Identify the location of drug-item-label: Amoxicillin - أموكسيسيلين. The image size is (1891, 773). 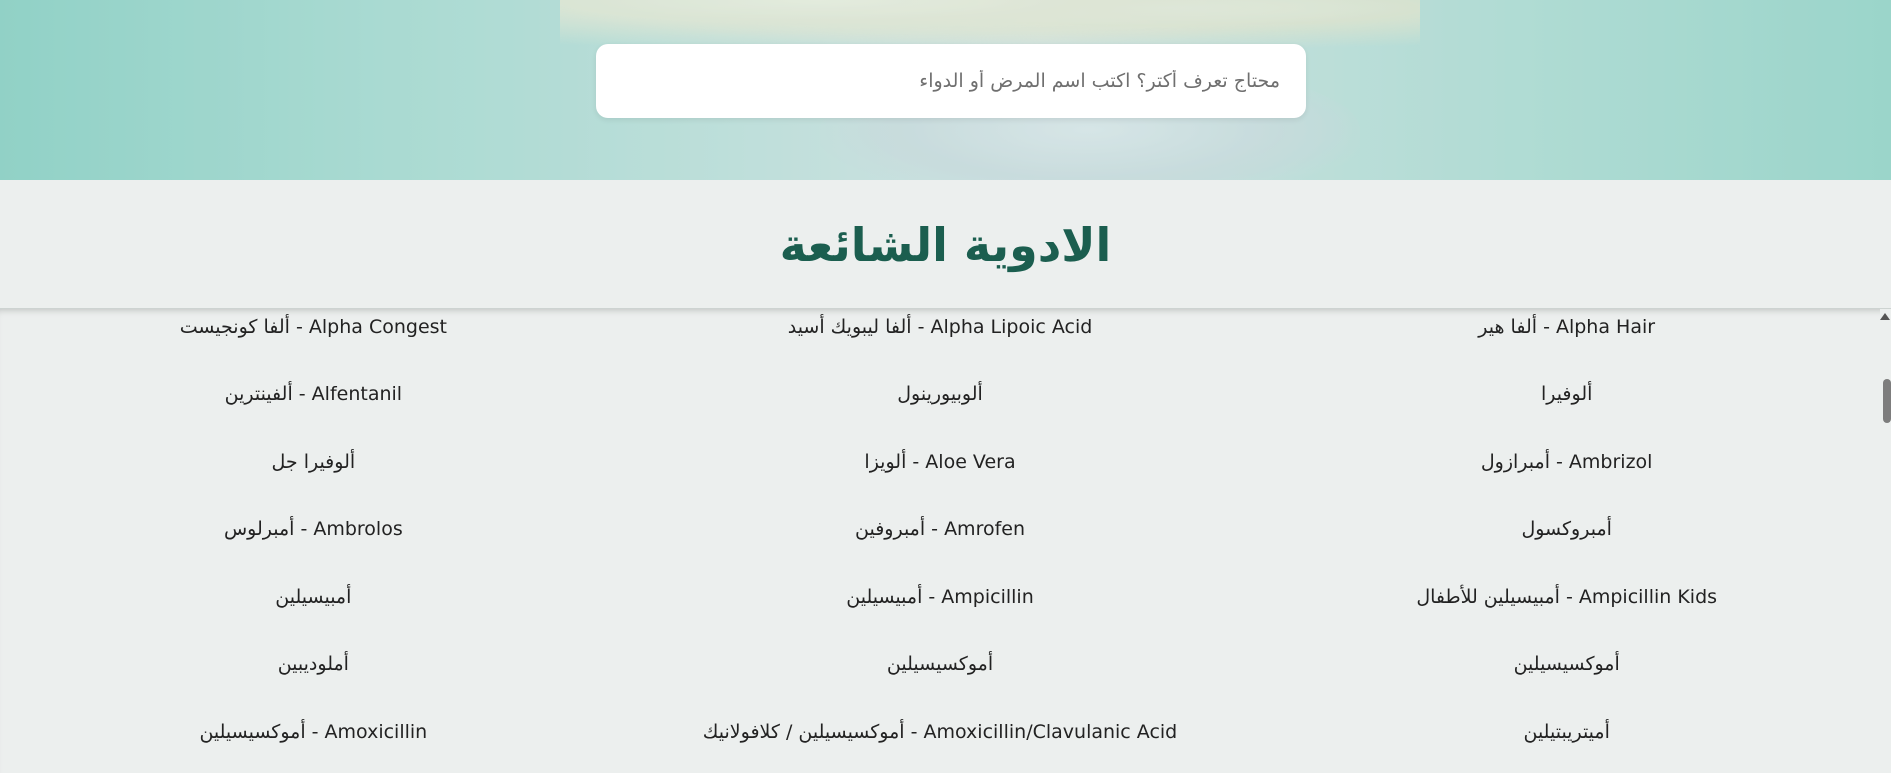
(313, 732).